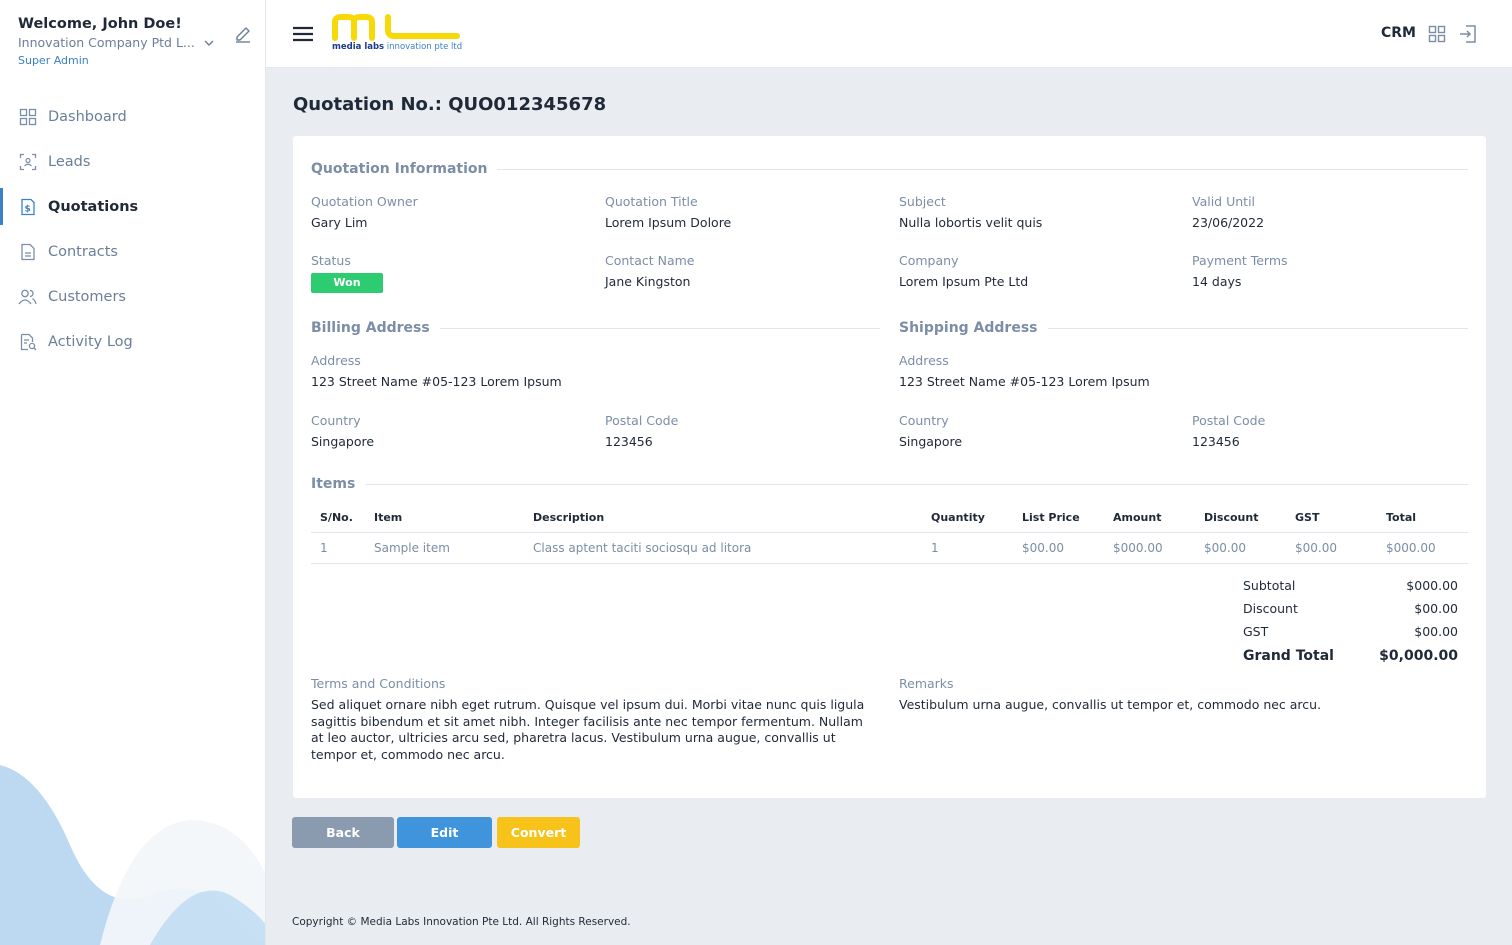  Describe the element at coordinates (339, 222) in the screenshot. I see `field-value: Gary Lim` at that location.